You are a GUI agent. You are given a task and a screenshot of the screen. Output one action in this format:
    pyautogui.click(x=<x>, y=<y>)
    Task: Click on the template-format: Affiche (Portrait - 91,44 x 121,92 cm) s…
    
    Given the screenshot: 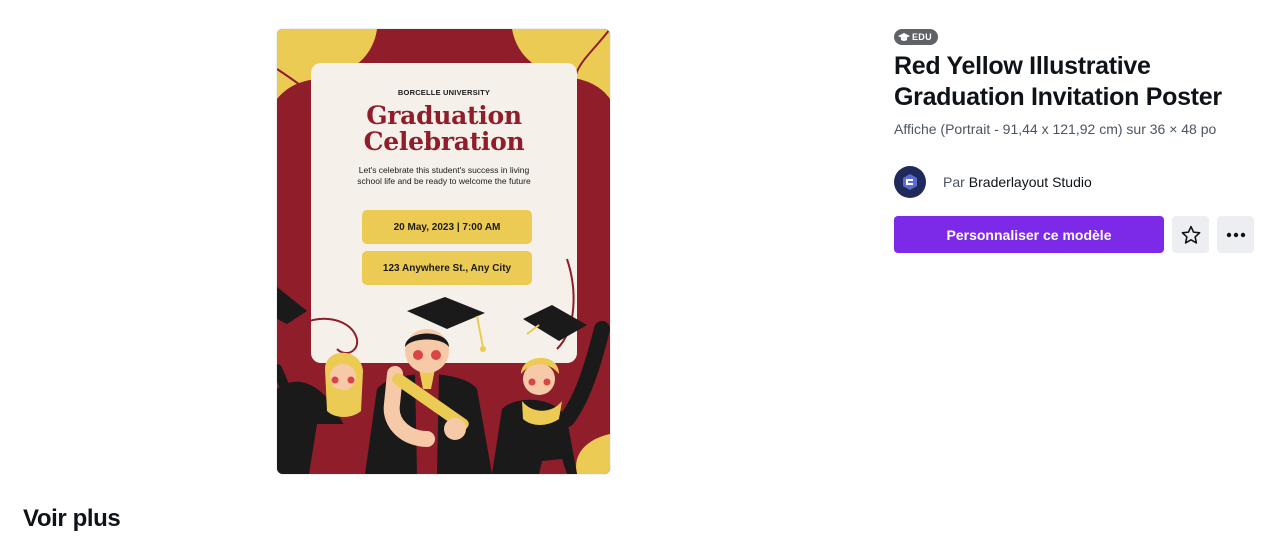 What is the action you would take?
    pyautogui.click(x=1055, y=129)
    